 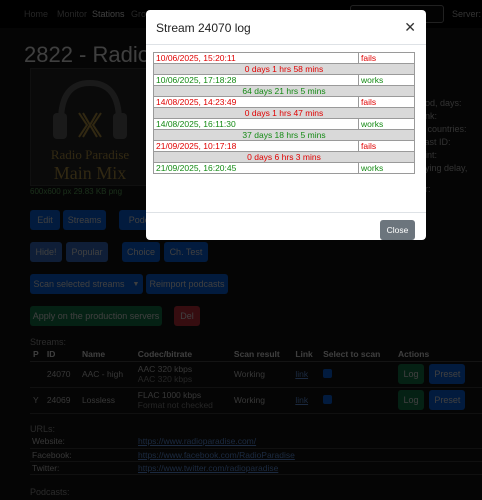 I want to click on log-duration: 0 days 1 hrs 47 mins, so click(x=284, y=113).